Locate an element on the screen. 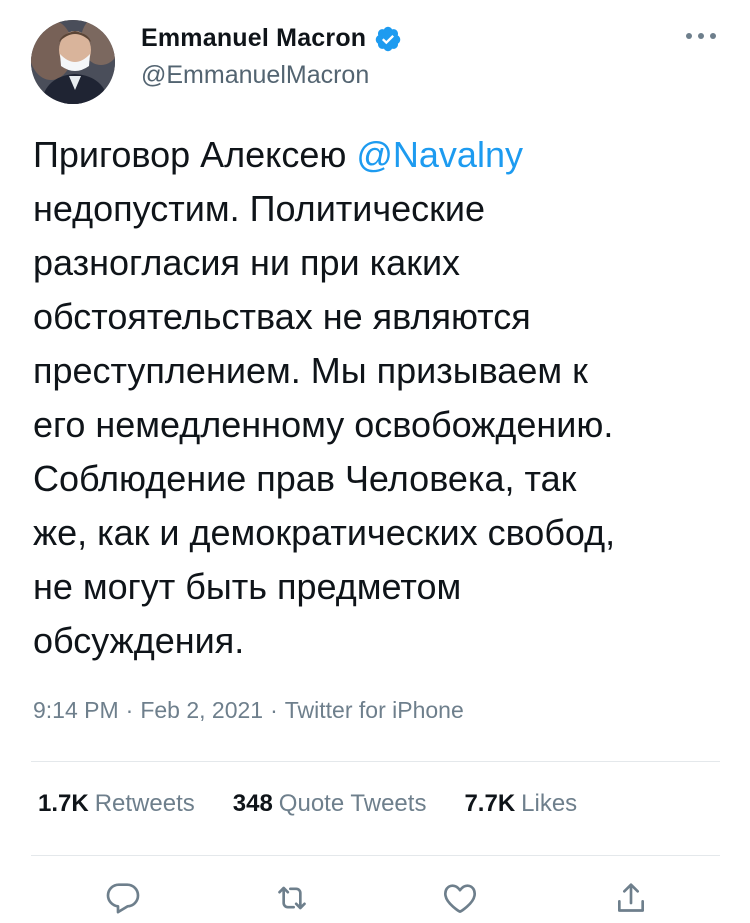 The image size is (750, 923). mention-link: @Navalny is located at coordinates (439, 154).